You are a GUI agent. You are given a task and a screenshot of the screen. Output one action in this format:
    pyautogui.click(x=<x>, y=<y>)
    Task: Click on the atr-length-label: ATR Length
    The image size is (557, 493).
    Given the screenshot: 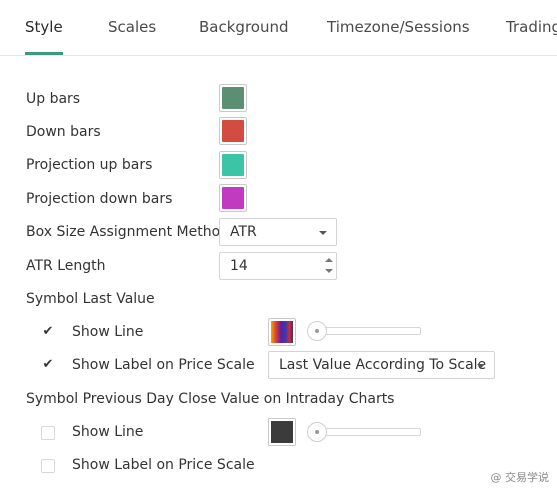 What is the action you would take?
    pyautogui.click(x=66, y=266)
    